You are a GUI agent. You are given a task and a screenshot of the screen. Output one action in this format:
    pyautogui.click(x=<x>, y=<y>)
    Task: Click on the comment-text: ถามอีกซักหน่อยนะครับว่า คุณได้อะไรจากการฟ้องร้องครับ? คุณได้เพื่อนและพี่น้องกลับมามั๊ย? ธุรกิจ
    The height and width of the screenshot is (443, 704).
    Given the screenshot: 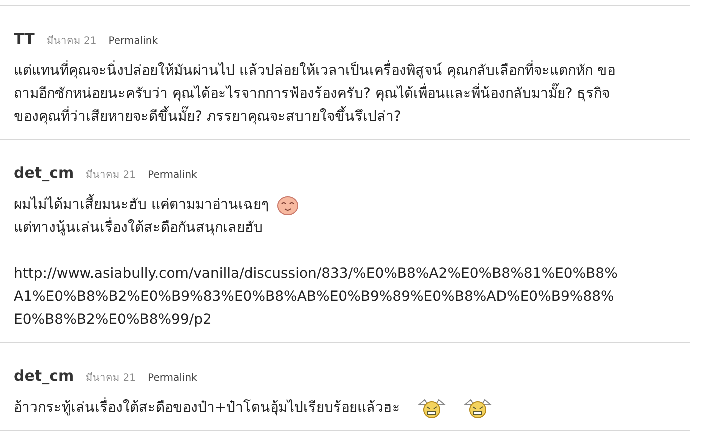 What is the action you would take?
    pyautogui.click(x=312, y=94)
    